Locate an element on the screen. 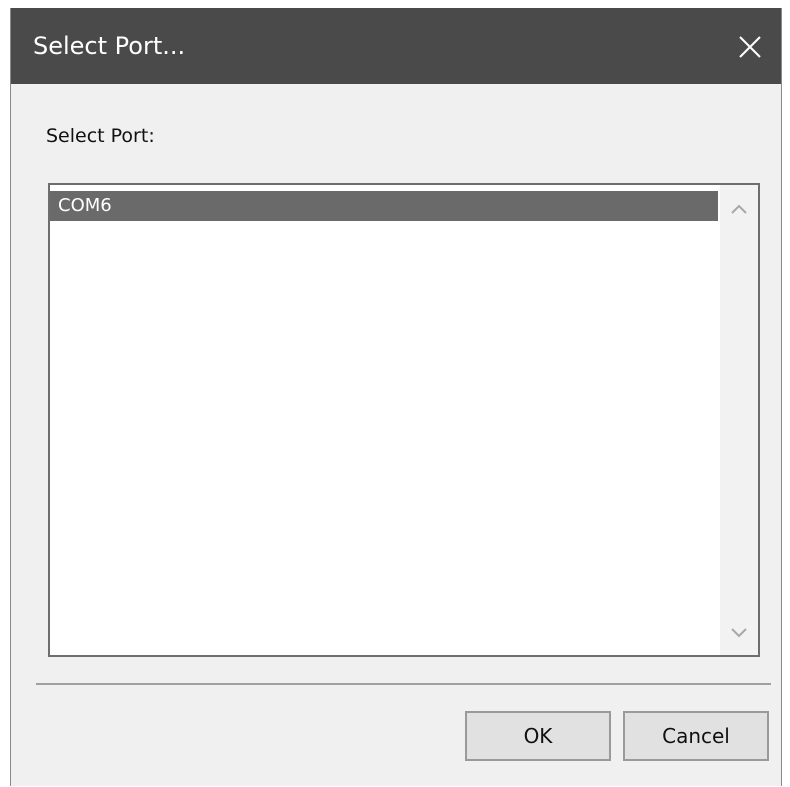  list-item-com6: COM6 is located at coordinates (384, 206).